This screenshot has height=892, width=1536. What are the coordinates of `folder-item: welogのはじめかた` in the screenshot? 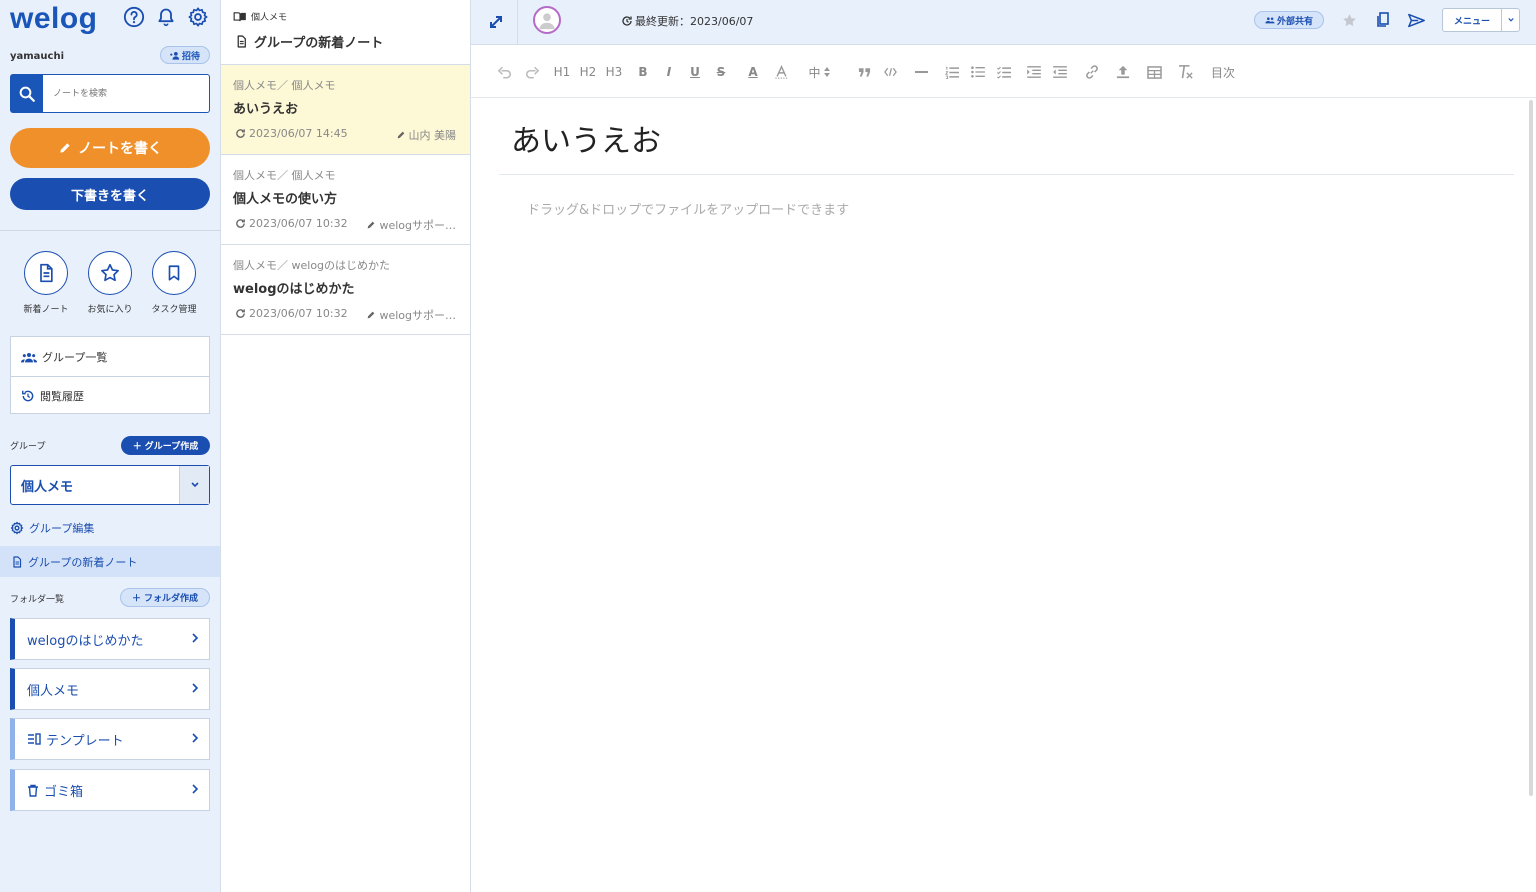 It's located at (110, 639).